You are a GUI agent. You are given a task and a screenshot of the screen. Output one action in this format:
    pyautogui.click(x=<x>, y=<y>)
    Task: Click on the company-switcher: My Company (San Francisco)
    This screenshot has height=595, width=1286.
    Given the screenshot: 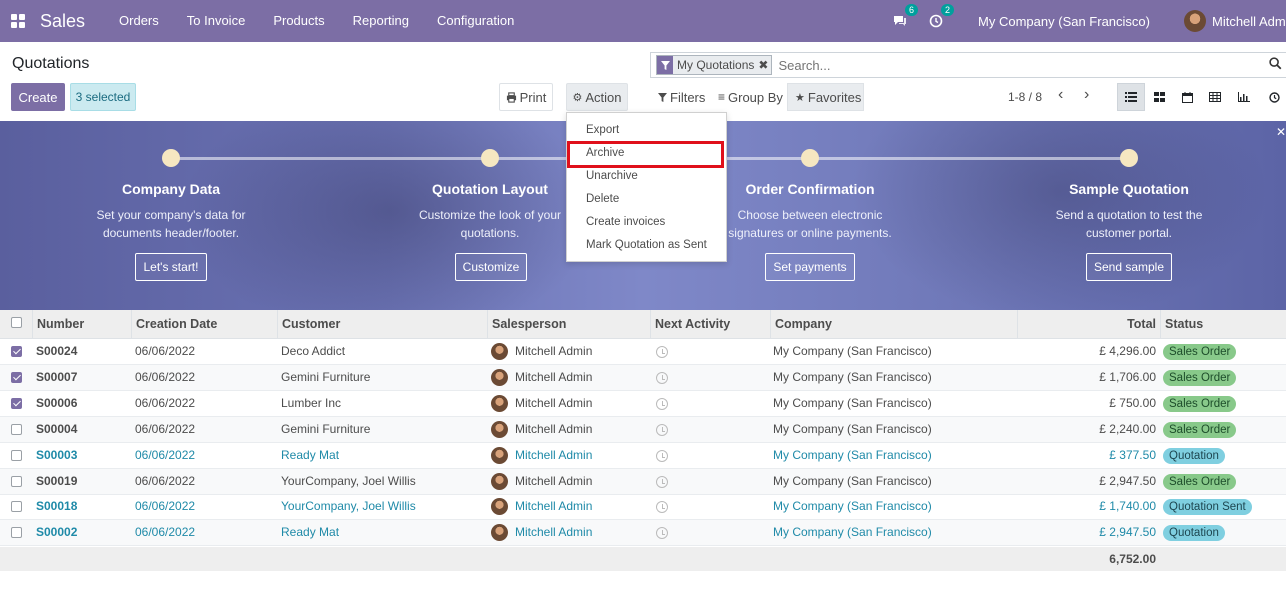 What is the action you would take?
    pyautogui.click(x=1064, y=21)
    